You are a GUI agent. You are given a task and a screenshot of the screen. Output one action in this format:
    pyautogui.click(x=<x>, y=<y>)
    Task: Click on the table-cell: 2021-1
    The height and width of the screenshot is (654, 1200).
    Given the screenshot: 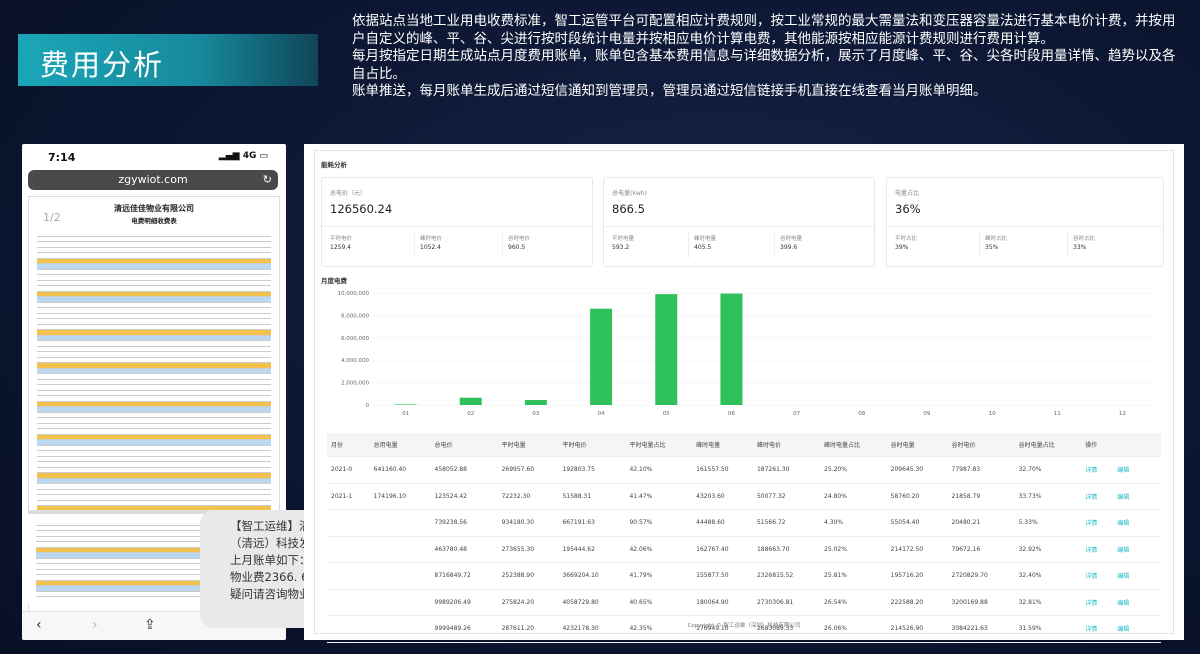 What is the action you would take?
    pyautogui.click(x=348, y=496)
    